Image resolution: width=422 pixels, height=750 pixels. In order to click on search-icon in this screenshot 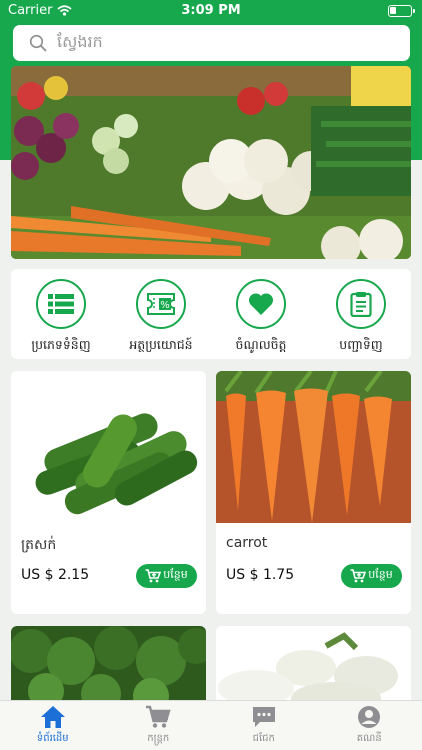, I will do `click(38, 43)`.